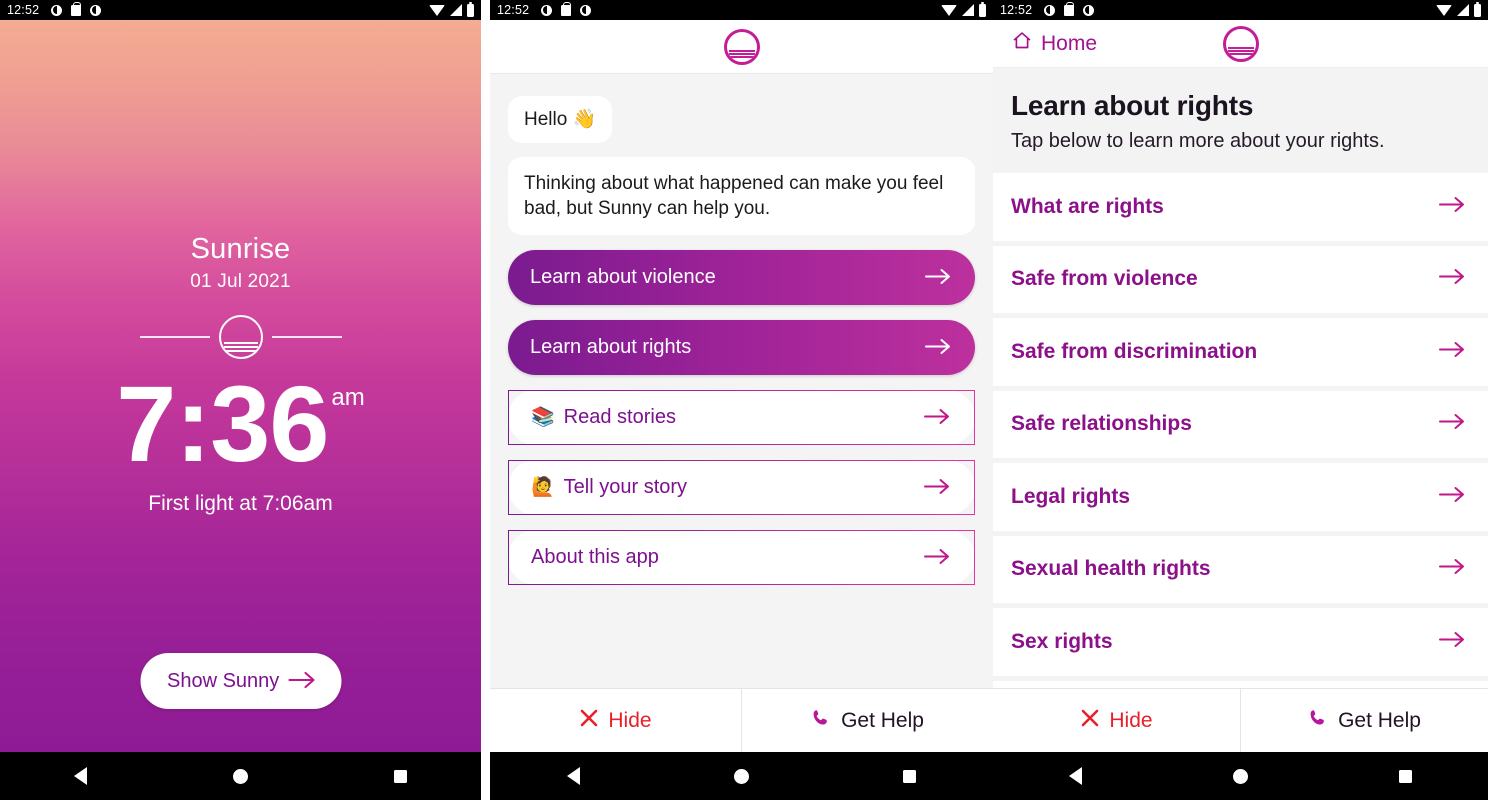 Image resolution: width=1500 pixels, height=800 pixels. I want to click on panel-divider, so click(485, 400).